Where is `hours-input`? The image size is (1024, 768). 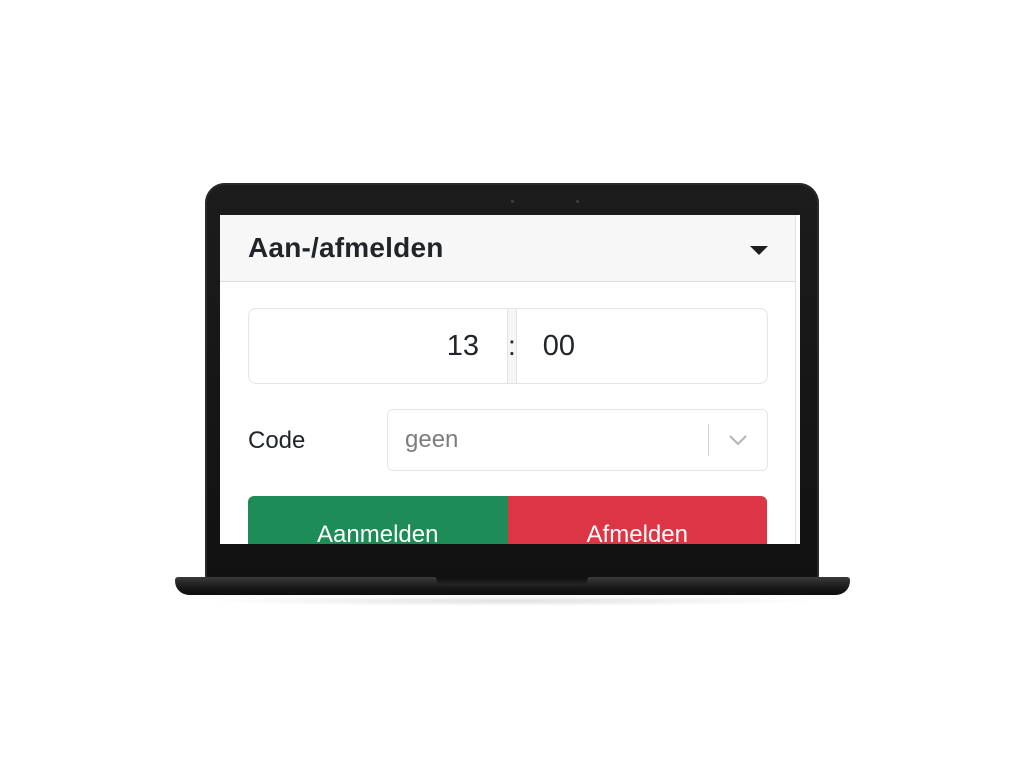 hours-input is located at coordinates (378, 346).